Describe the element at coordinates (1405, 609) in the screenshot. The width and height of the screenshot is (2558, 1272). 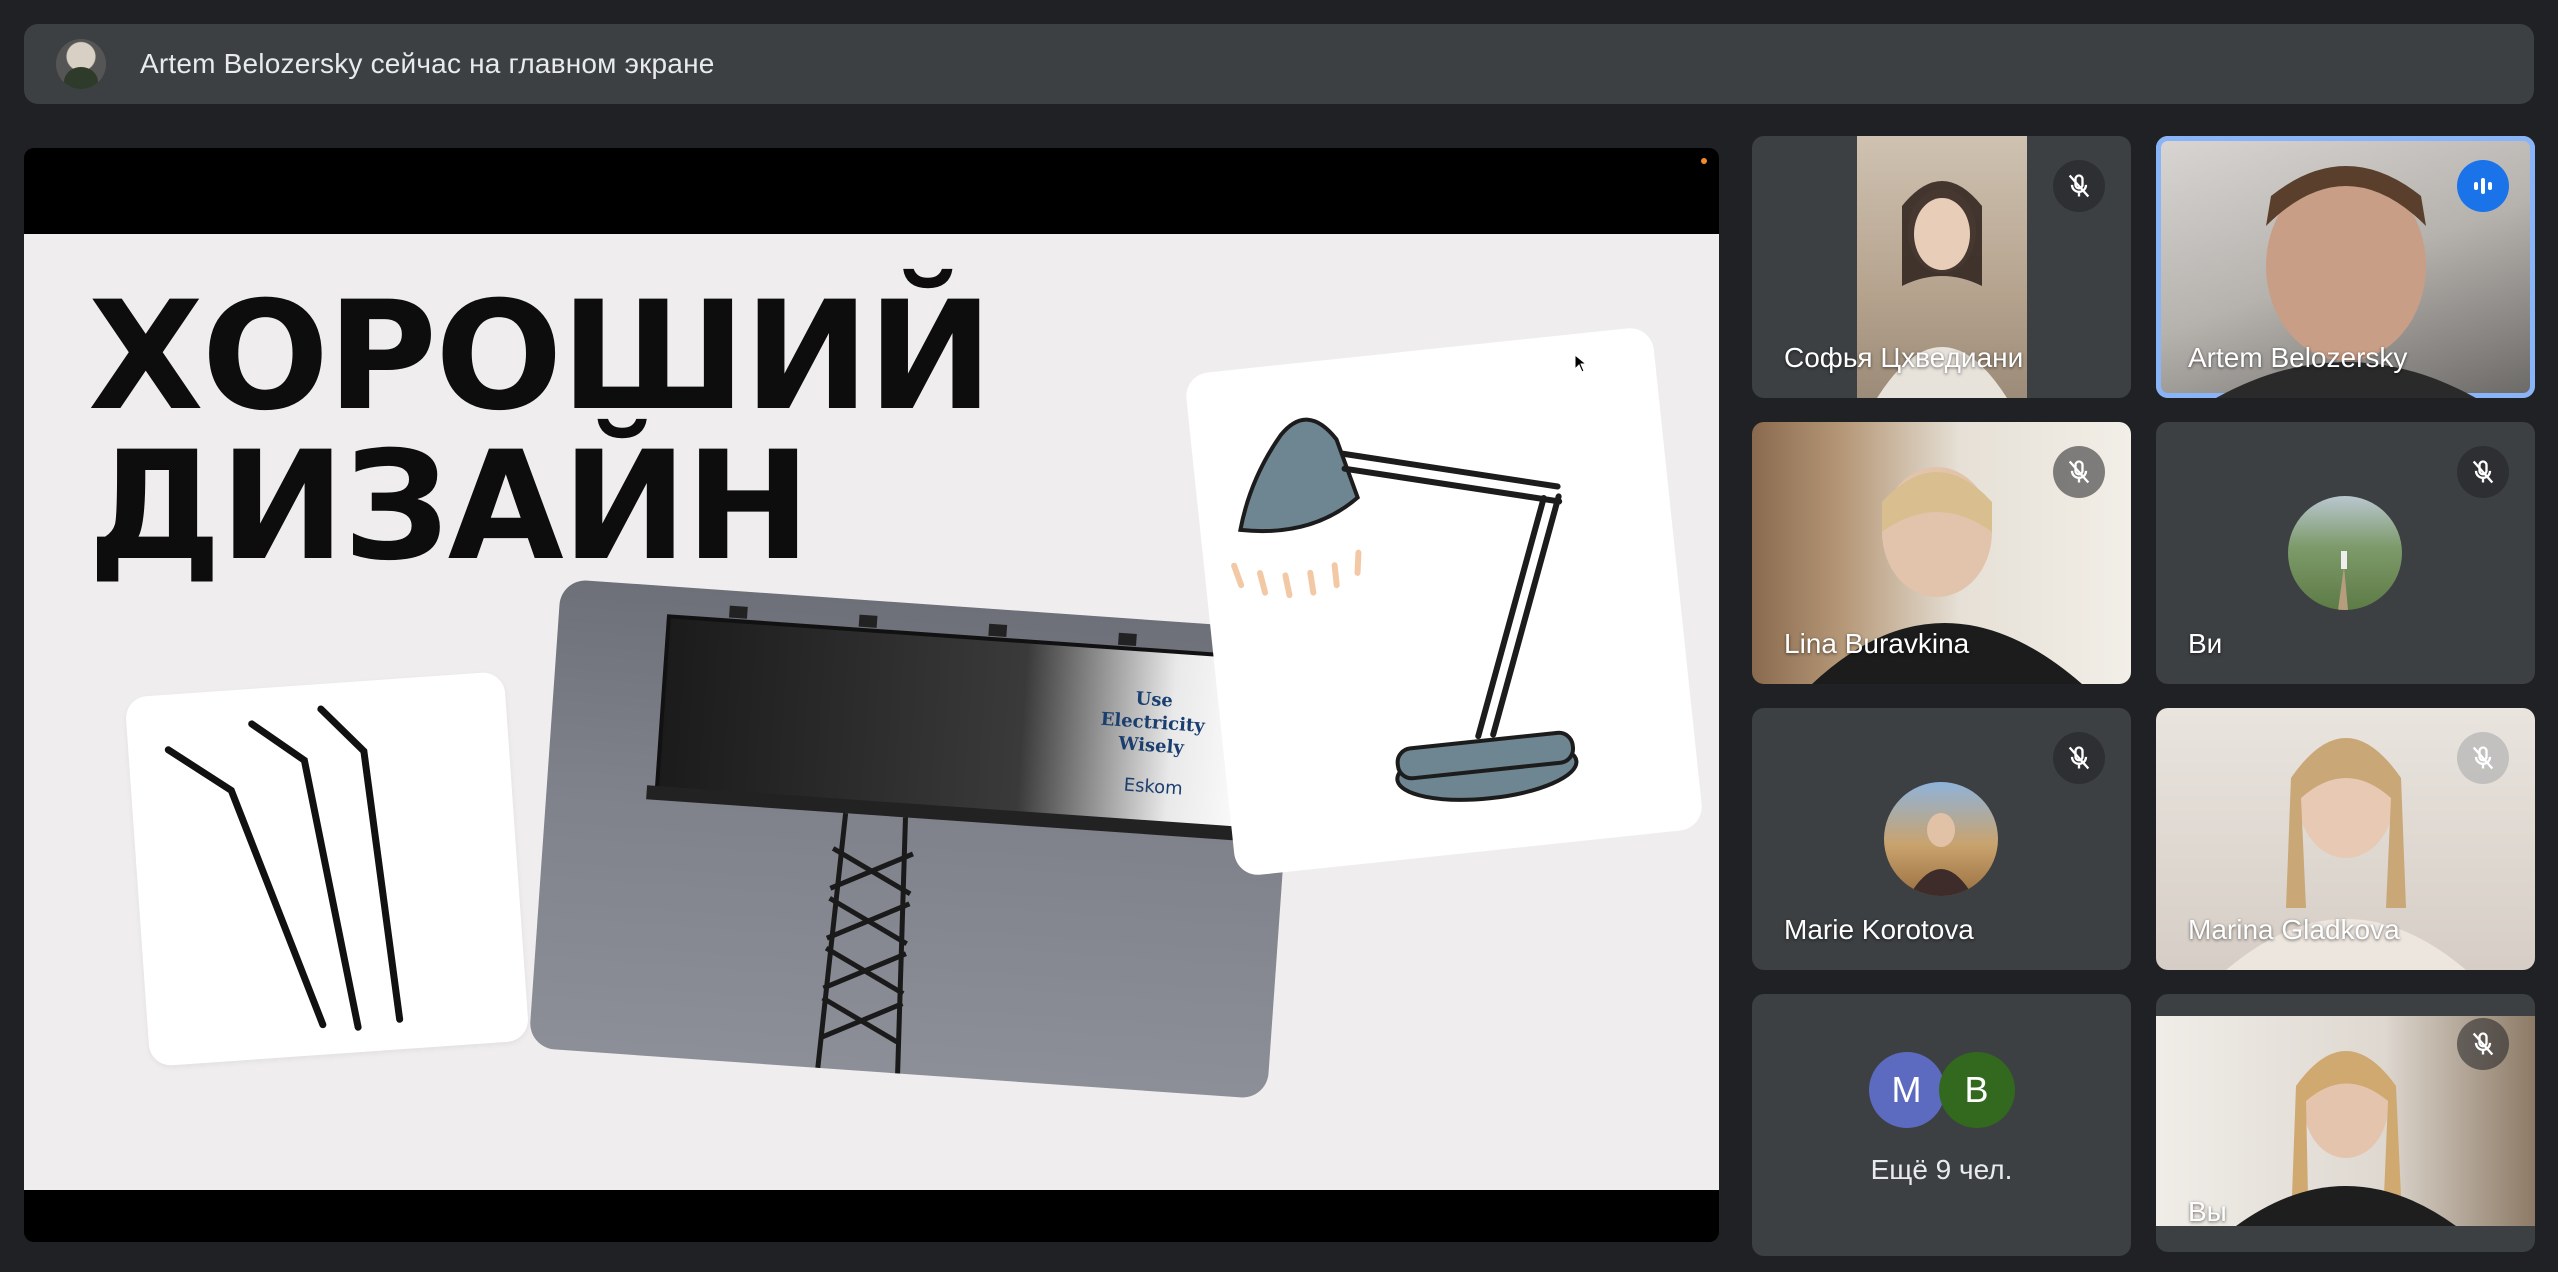
I see `lamp-illustration` at that location.